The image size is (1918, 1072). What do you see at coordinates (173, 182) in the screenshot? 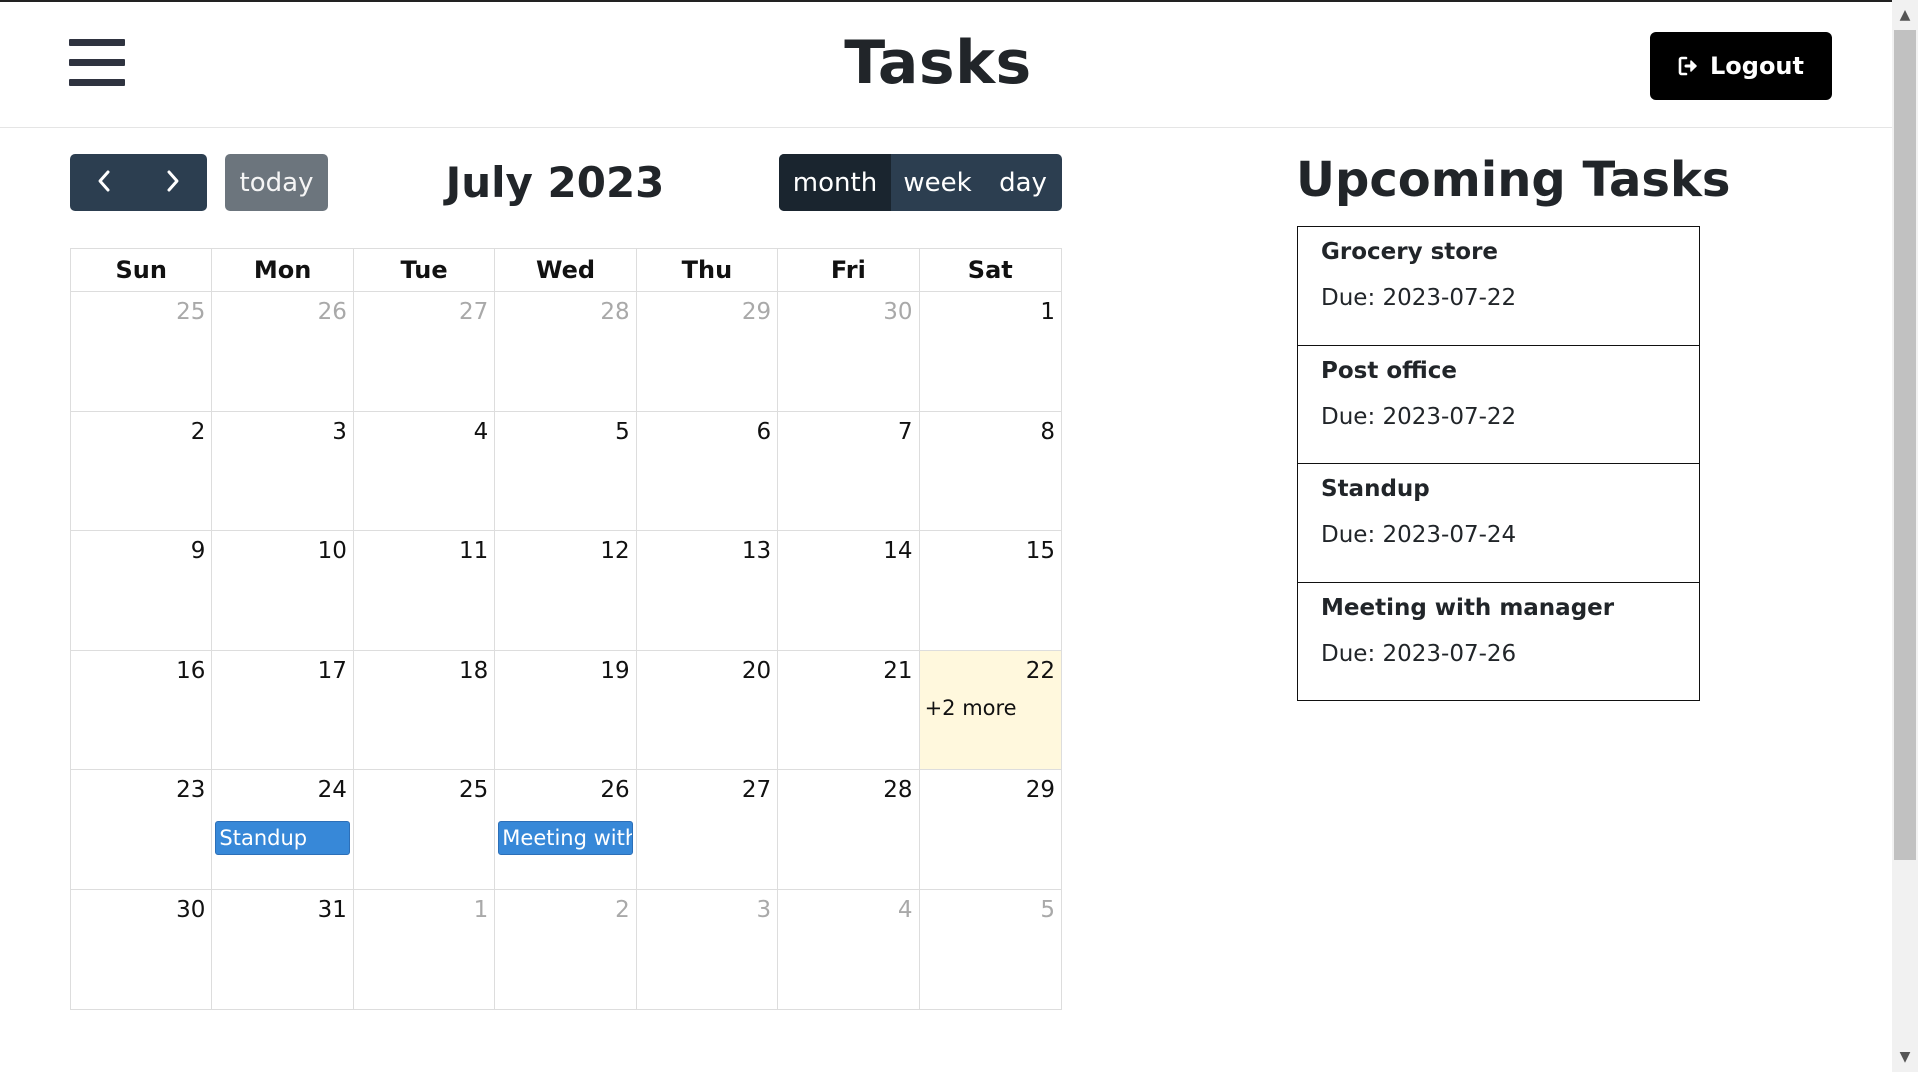
I see `next-month-button` at bounding box center [173, 182].